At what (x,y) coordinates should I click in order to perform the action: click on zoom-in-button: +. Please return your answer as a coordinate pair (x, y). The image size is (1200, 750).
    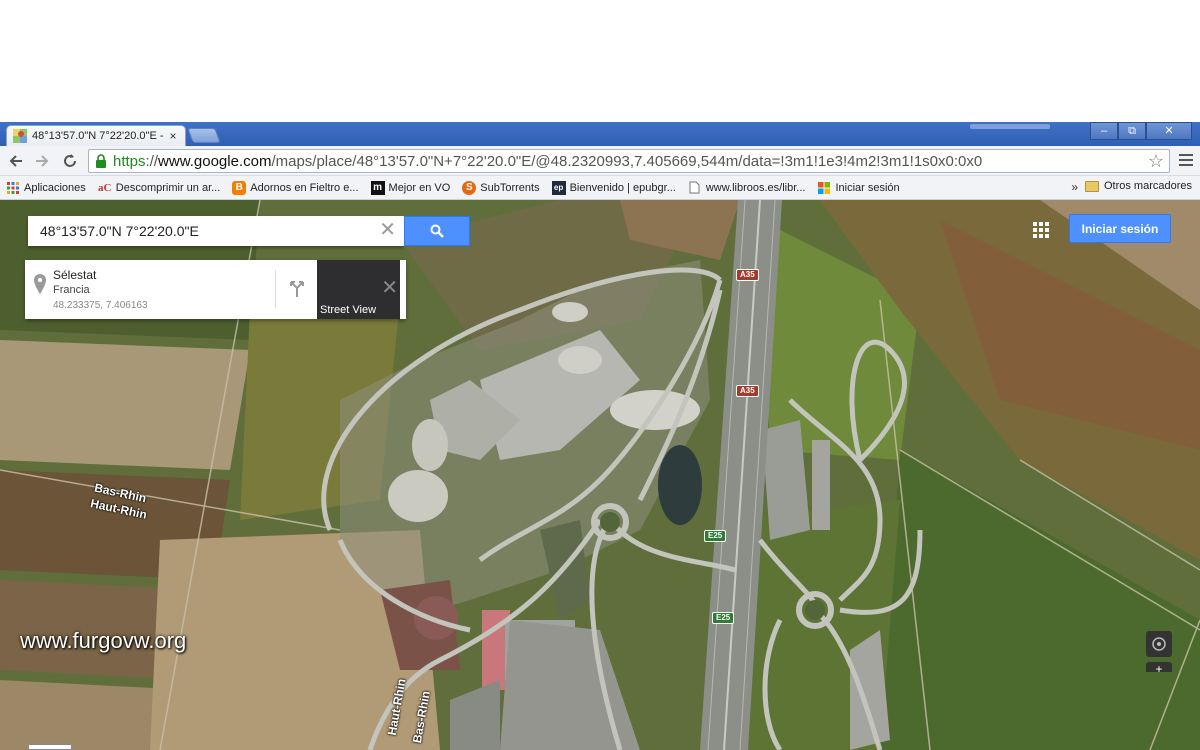
    Looking at the image, I should click on (1159, 669).